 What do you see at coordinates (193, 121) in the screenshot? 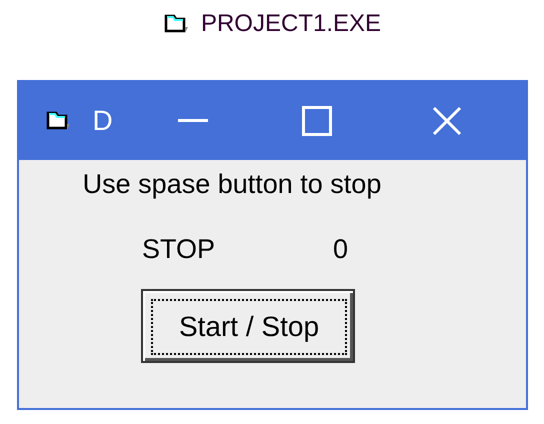
I see `minimize-icon` at bounding box center [193, 121].